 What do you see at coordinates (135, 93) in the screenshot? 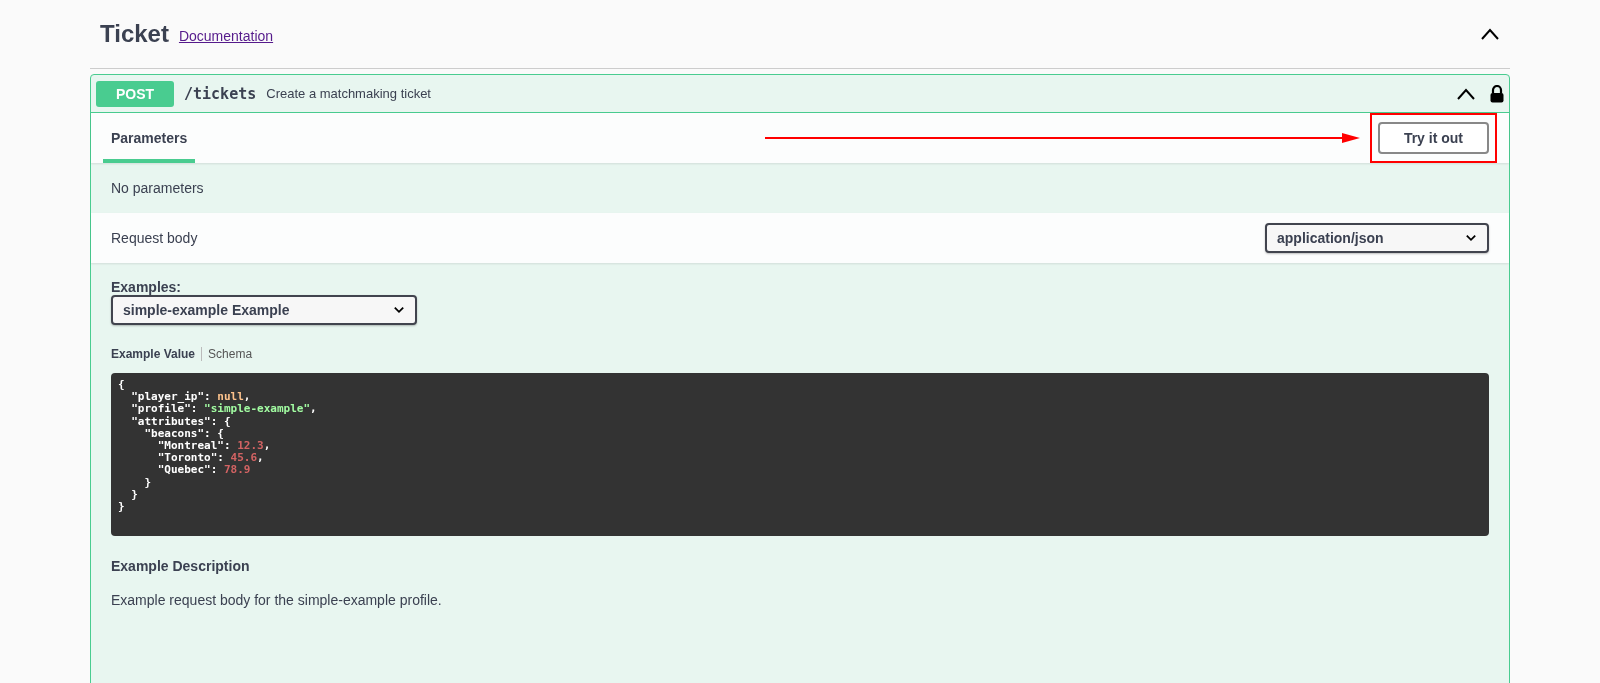
I see `method-badge: POST` at bounding box center [135, 93].